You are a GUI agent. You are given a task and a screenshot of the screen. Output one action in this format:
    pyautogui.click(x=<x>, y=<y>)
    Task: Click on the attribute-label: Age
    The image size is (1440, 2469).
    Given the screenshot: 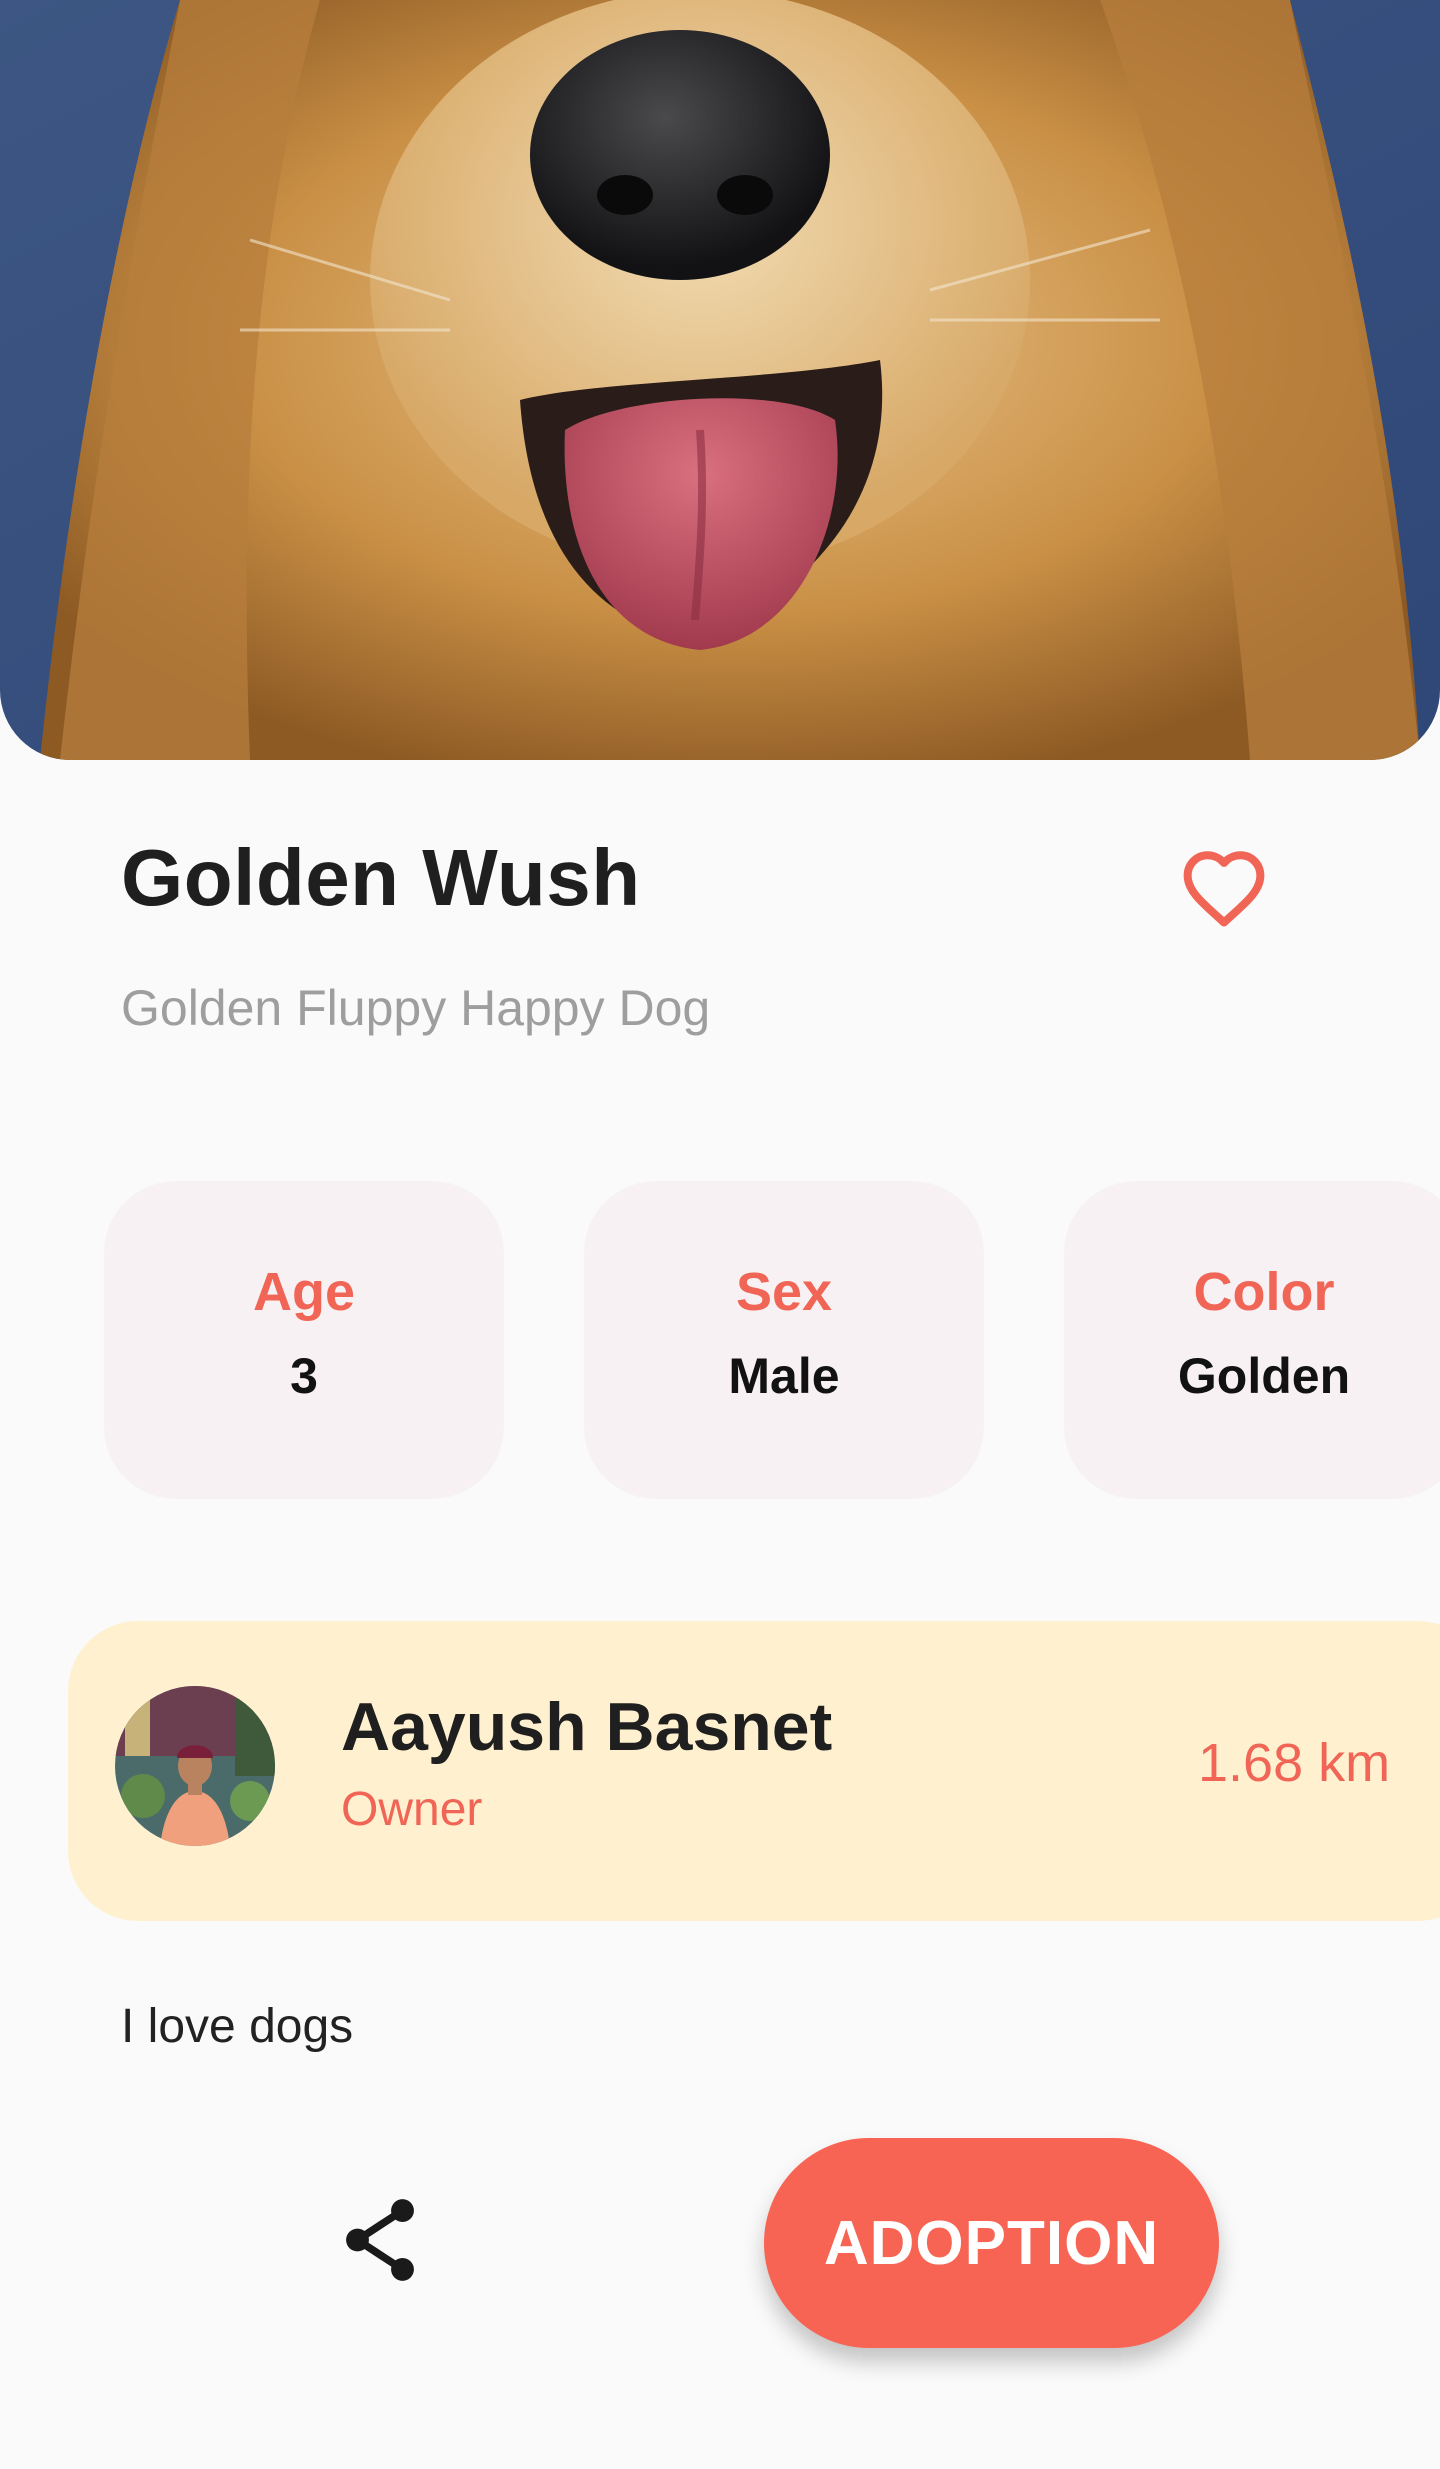 What is the action you would take?
    pyautogui.click(x=303, y=1292)
    